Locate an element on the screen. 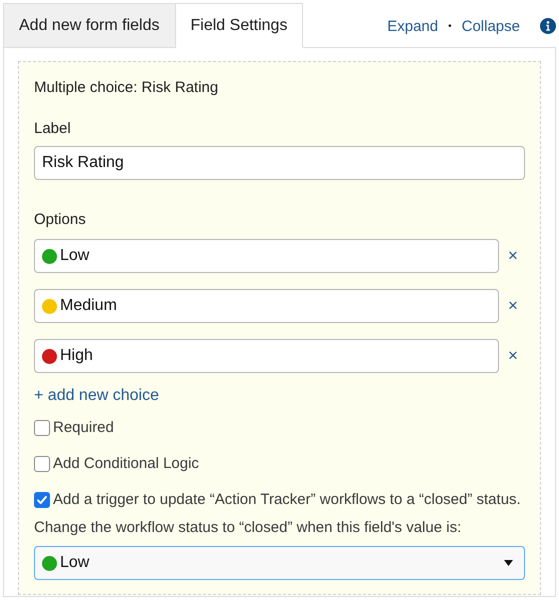 The width and height of the screenshot is (559, 600). option-value: Medium is located at coordinates (88, 306).